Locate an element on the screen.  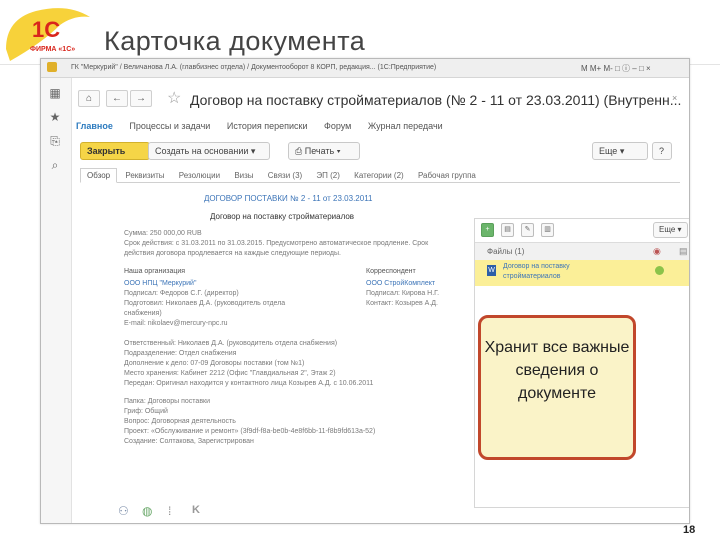
svg-text: ФИРМА «1С» is located at coordinates (52, 49).